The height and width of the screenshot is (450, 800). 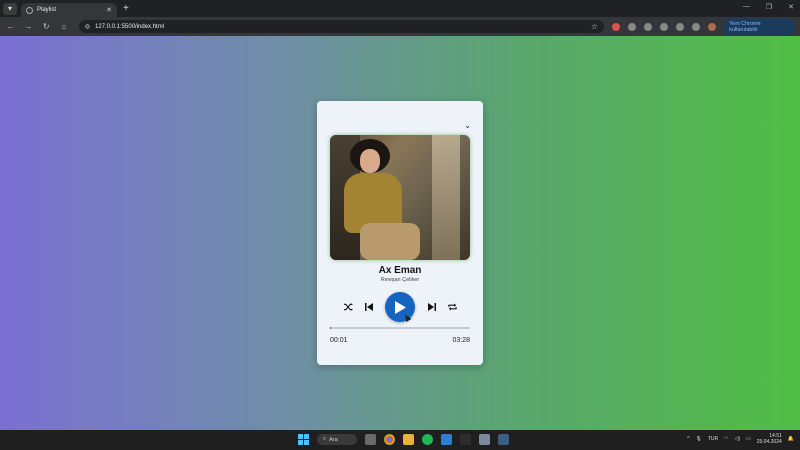 What do you see at coordinates (713, 439) in the screenshot?
I see `language-indicator: TUR` at bounding box center [713, 439].